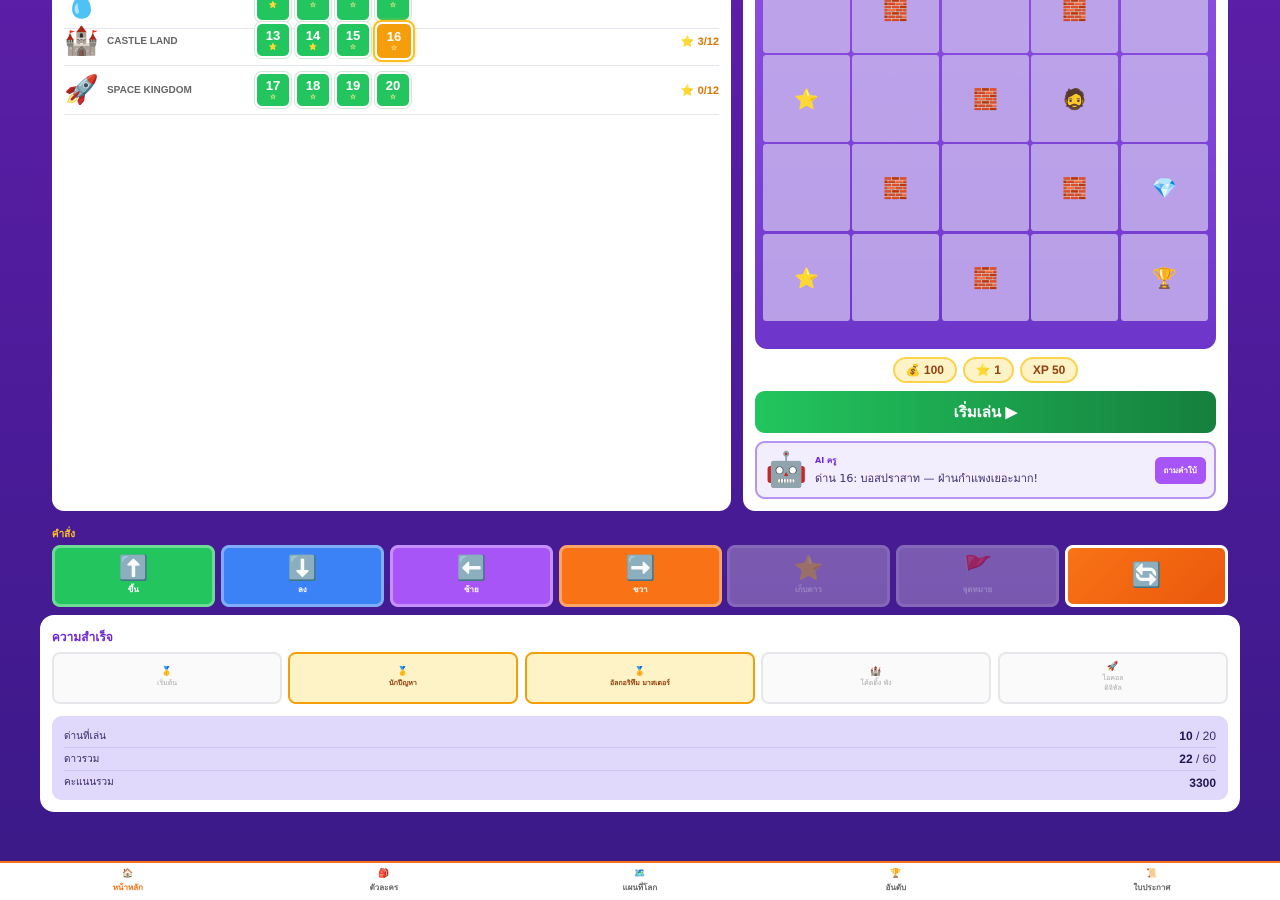 This screenshot has width=1280, height=900. What do you see at coordinates (1180, 470) in the screenshot?
I see `ask-hint-button: ถามคำใบ้` at bounding box center [1180, 470].